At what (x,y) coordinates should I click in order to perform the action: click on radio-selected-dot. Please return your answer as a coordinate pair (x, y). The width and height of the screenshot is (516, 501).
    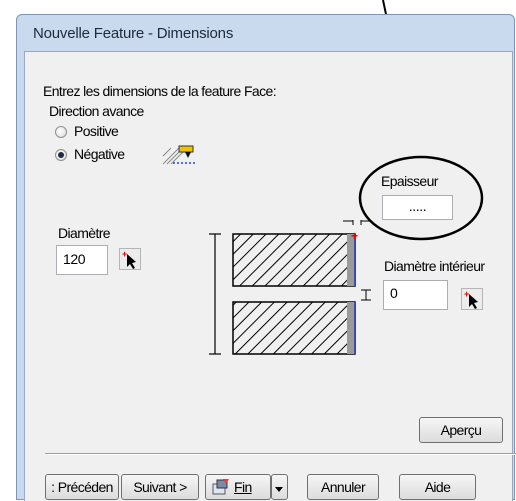
    Looking at the image, I should click on (61, 155).